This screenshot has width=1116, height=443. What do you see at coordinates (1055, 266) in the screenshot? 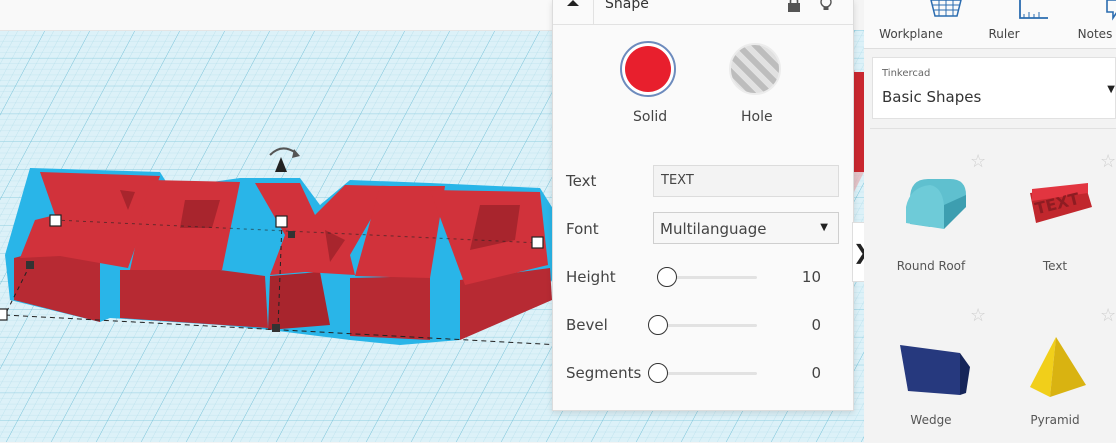
I see `shape-label: Text` at bounding box center [1055, 266].